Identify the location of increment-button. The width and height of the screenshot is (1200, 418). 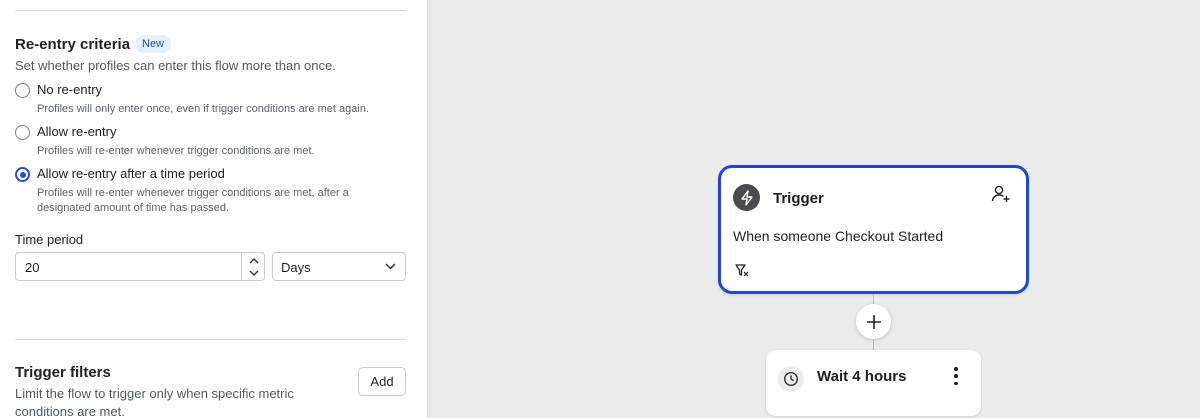
(253, 260).